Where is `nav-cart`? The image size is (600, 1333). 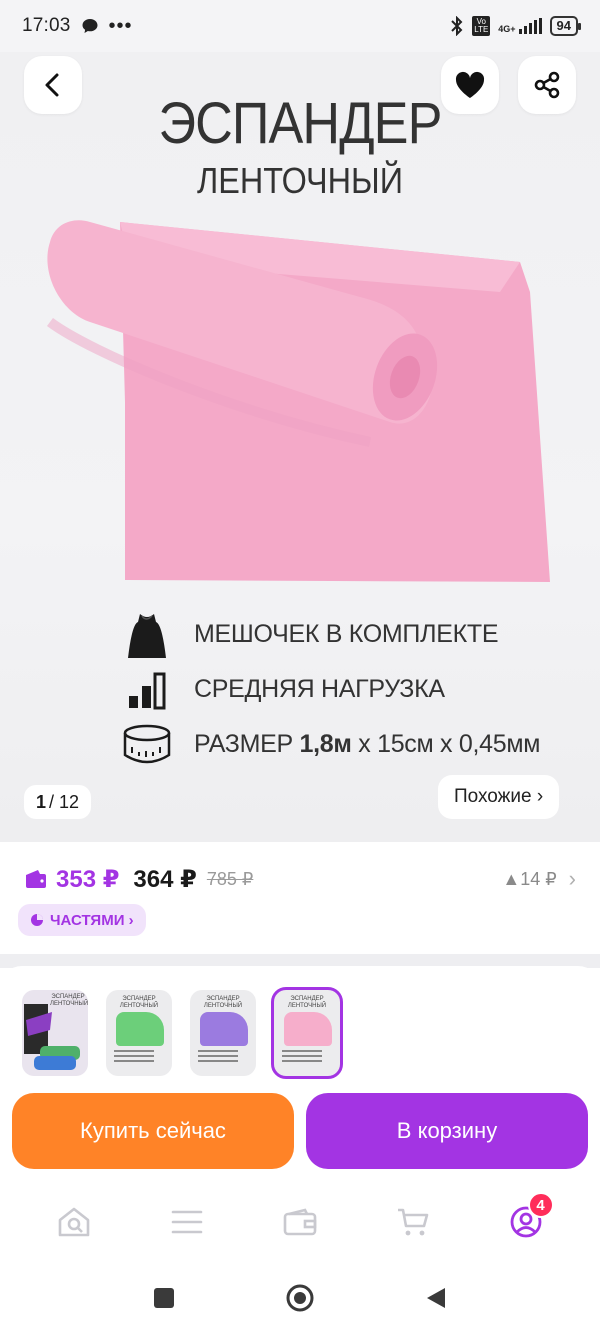
nav-cart is located at coordinates (413, 1222).